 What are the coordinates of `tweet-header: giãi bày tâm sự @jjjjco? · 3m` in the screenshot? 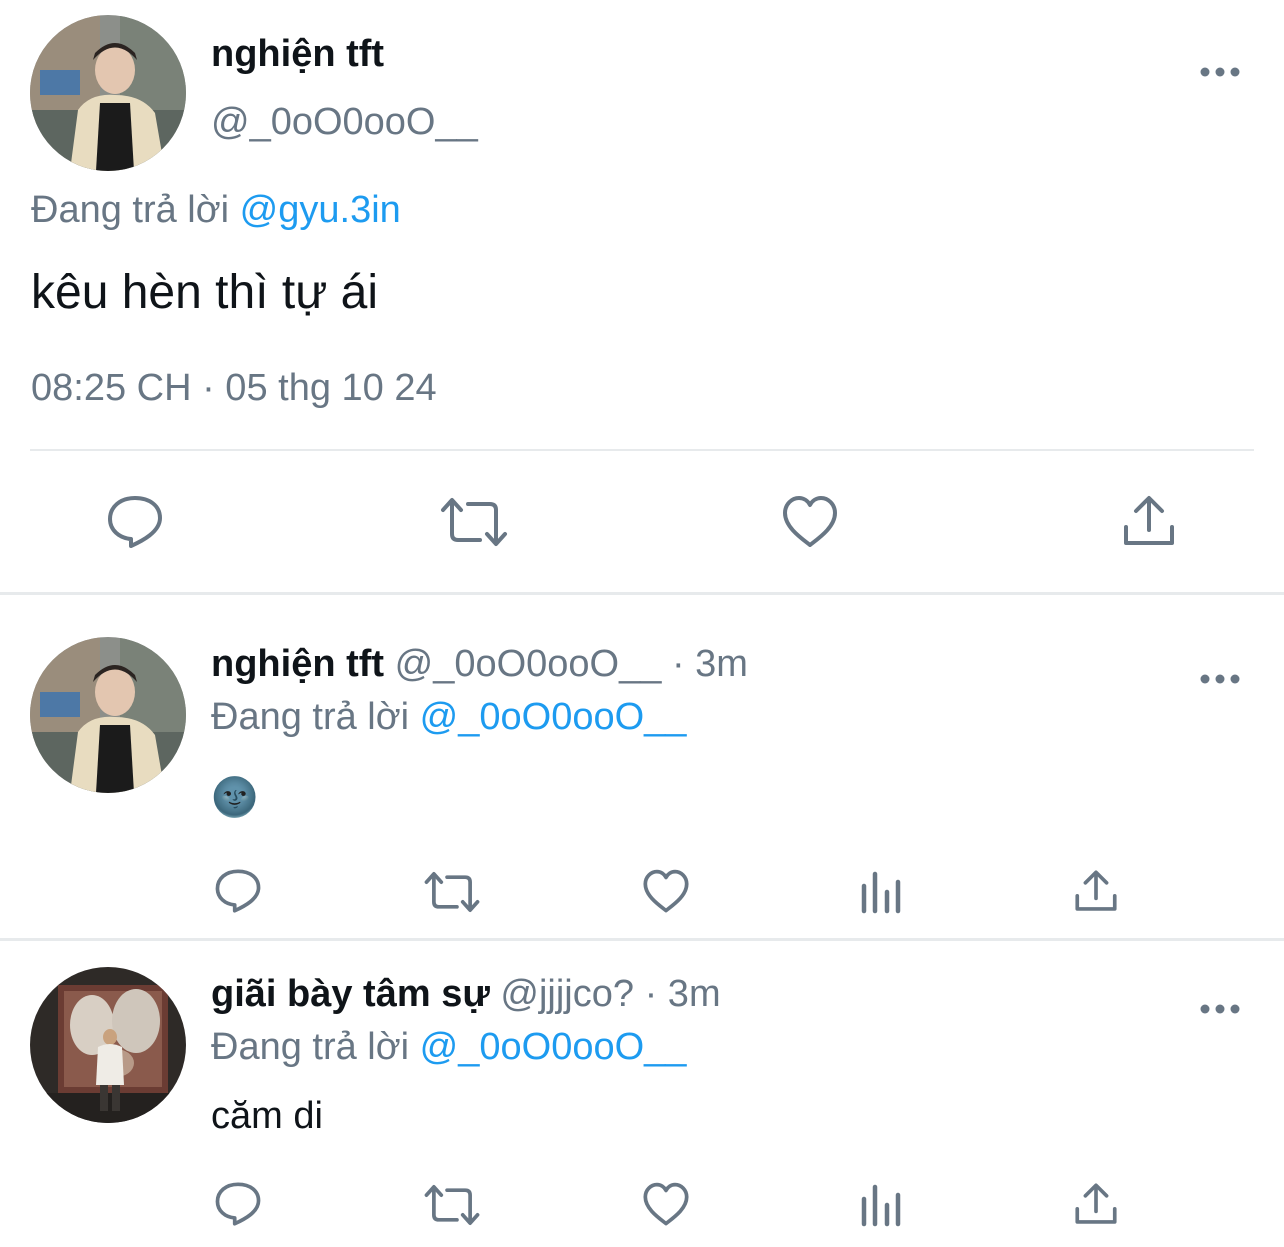 It's located at (466, 994).